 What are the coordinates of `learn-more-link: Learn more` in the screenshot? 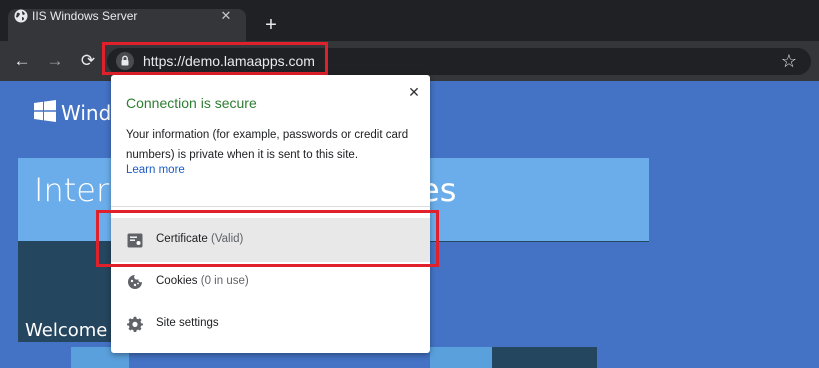 It's located at (155, 170).